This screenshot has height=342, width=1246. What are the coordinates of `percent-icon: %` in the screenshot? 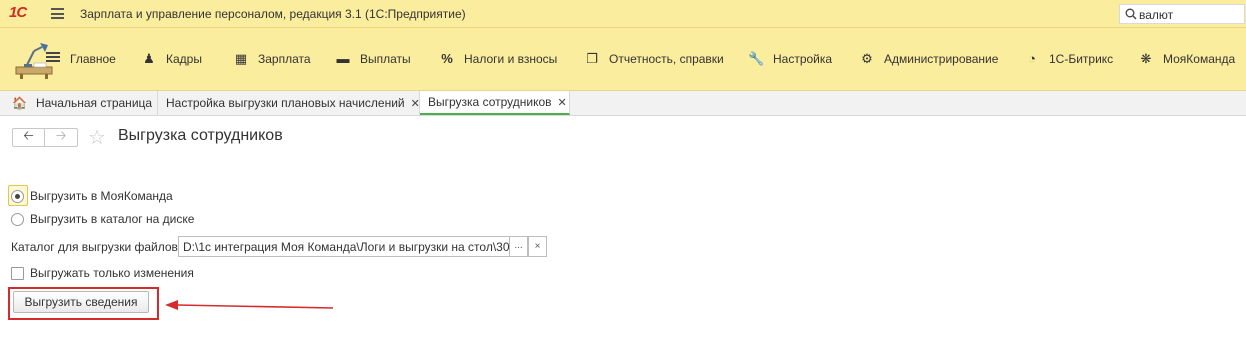 It's located at (447, 58).